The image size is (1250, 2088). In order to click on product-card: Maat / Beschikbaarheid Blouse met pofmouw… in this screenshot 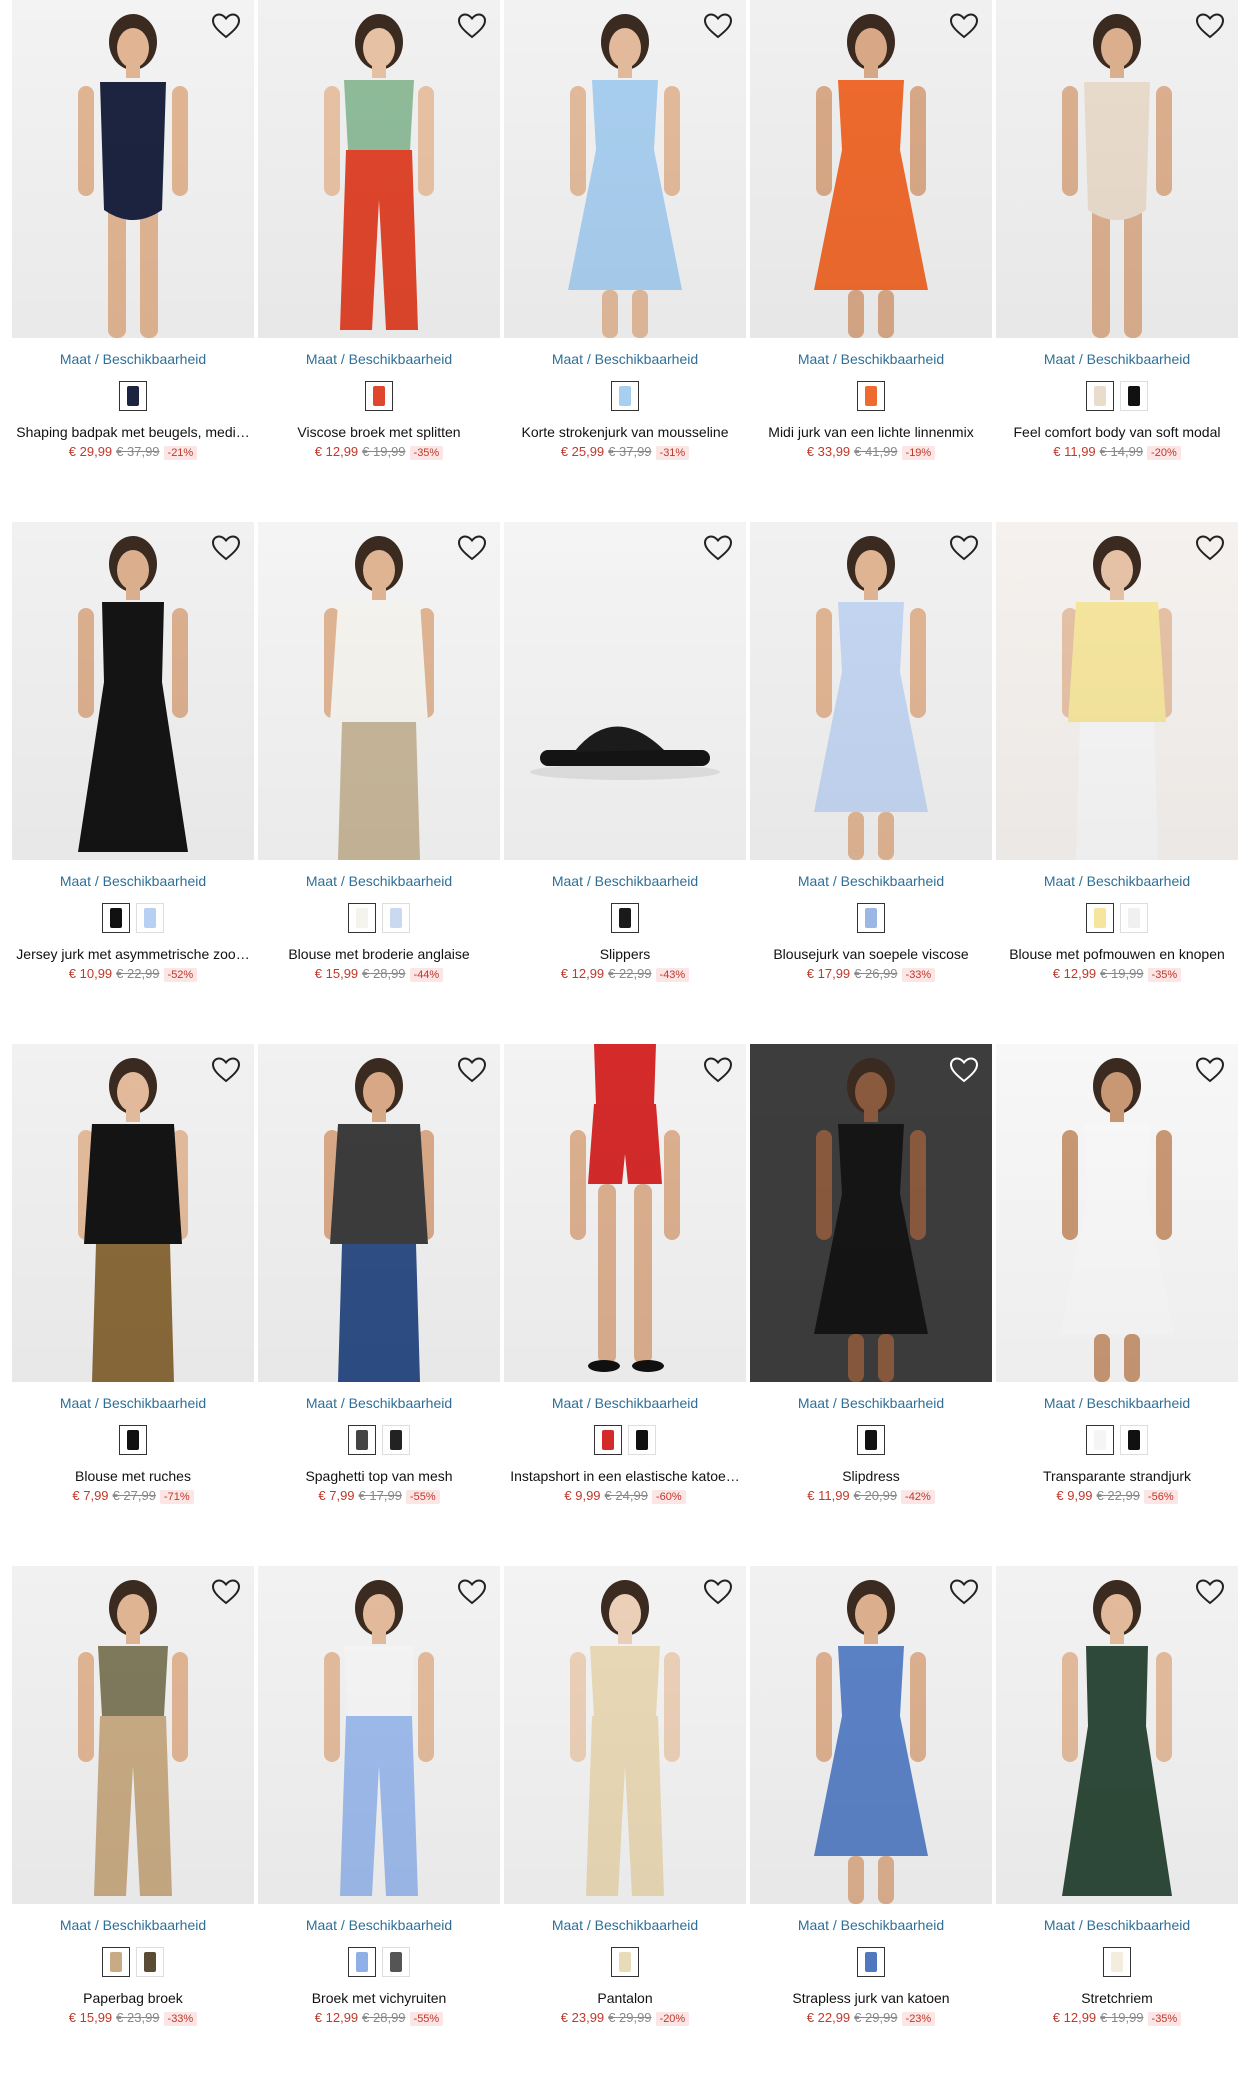, I will do `click(1117, 783)`.